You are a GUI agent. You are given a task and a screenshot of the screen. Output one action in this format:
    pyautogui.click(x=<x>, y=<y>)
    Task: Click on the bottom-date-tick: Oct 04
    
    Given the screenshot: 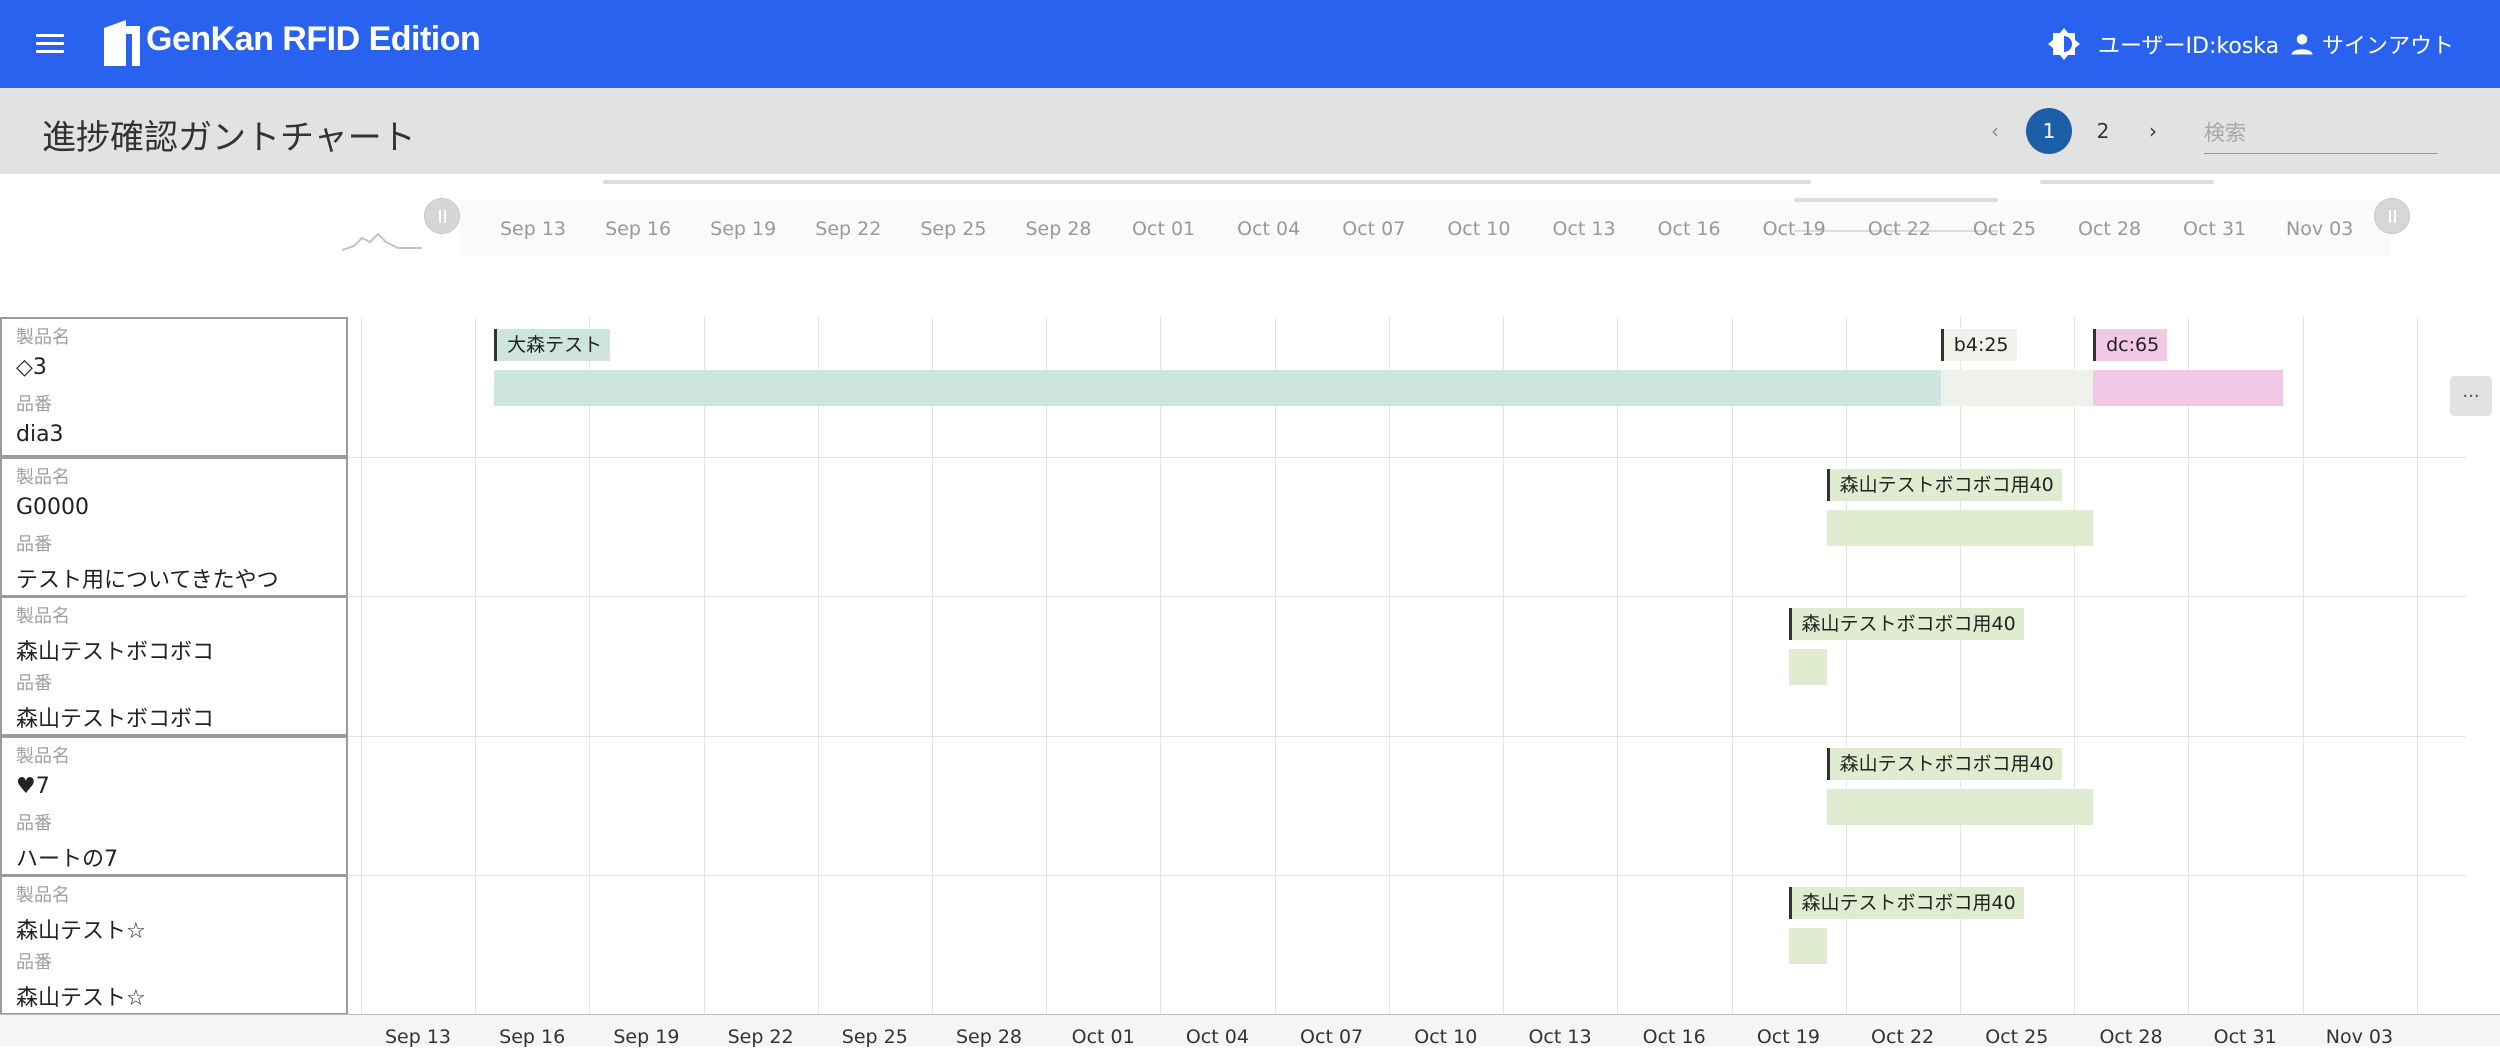 What is the action you would take?
    pyautogui.click(x=1217, y=1037)
    